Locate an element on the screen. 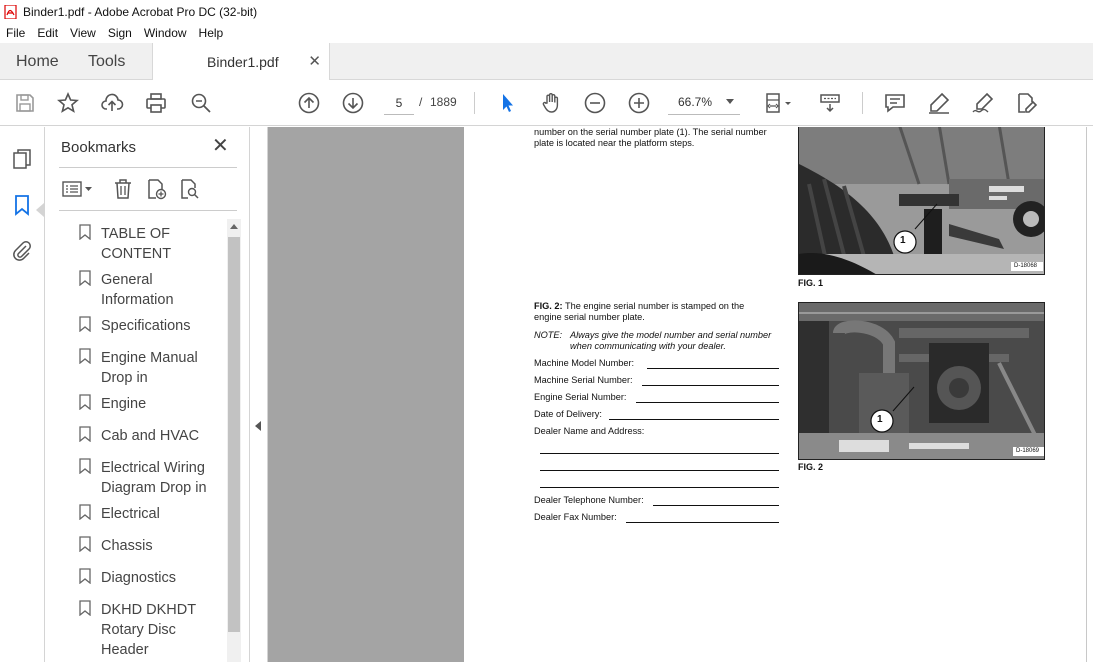  field-label: Machine Serial Number: is located at coordinates (583, 380).